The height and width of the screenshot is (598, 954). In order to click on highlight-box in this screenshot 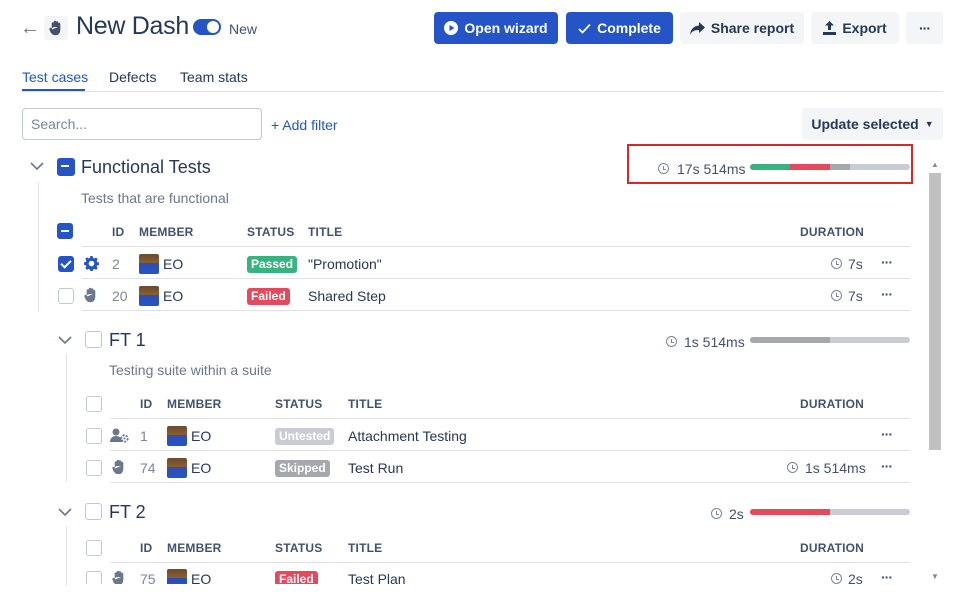, I will do `click(770, 164)`.